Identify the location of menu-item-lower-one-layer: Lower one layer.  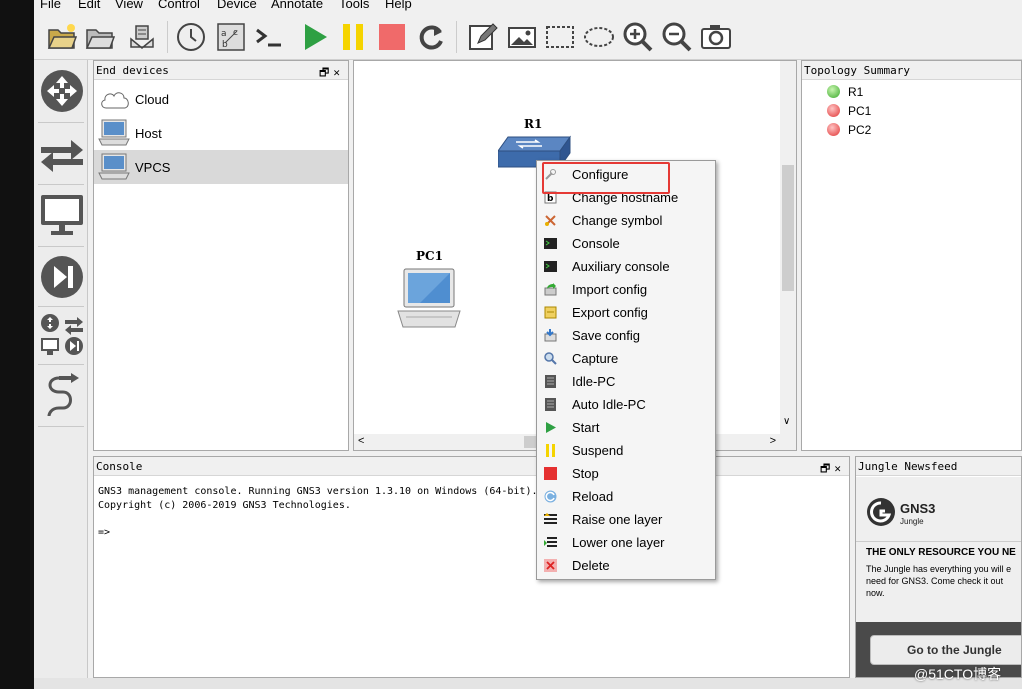
(626, 542).